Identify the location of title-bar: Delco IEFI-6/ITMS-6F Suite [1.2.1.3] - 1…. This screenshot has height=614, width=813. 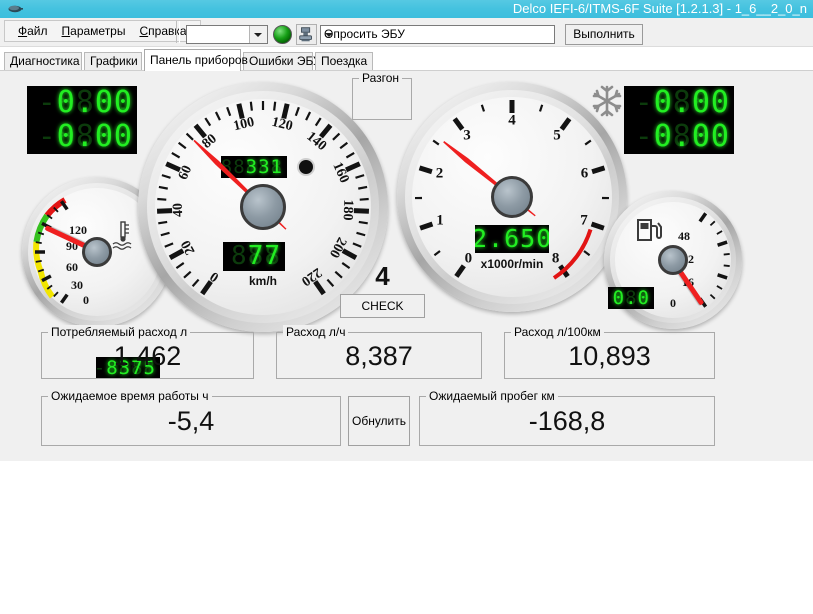
(406, 9).